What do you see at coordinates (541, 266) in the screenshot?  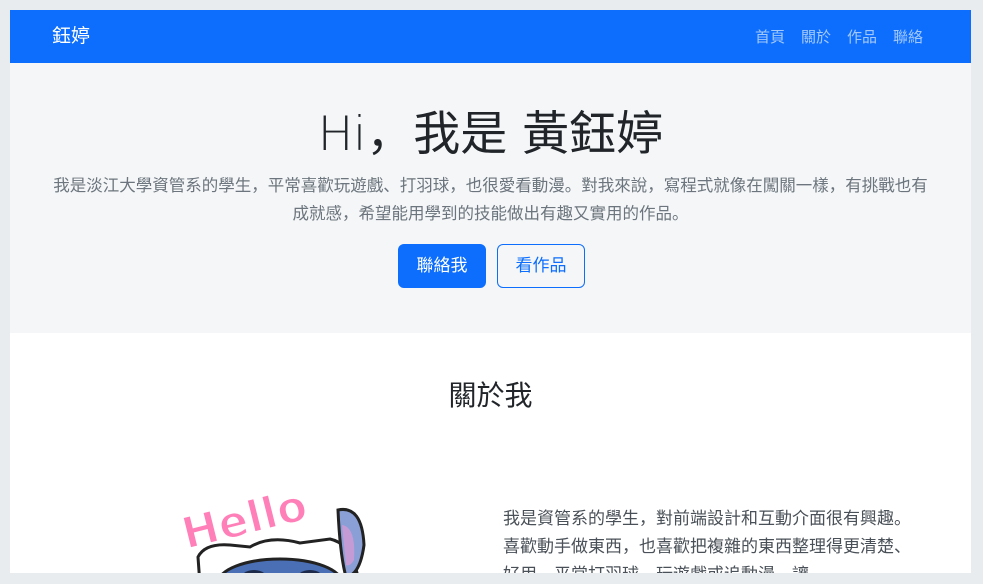 I see `view-works-button: 看作品` at bounding box center [541, 266].